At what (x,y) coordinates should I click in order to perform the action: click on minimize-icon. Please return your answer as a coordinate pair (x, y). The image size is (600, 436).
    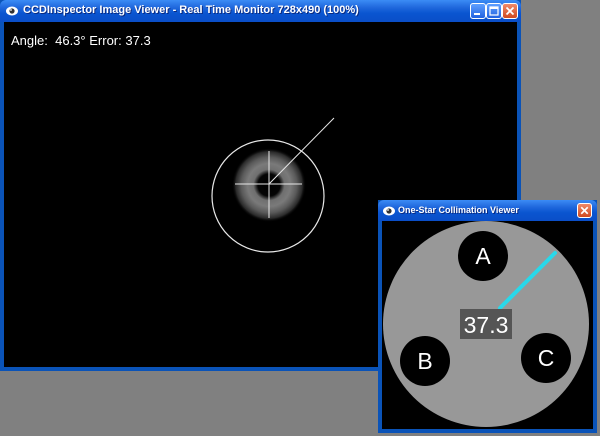
    Looking at the image, I should click on (477, 14).